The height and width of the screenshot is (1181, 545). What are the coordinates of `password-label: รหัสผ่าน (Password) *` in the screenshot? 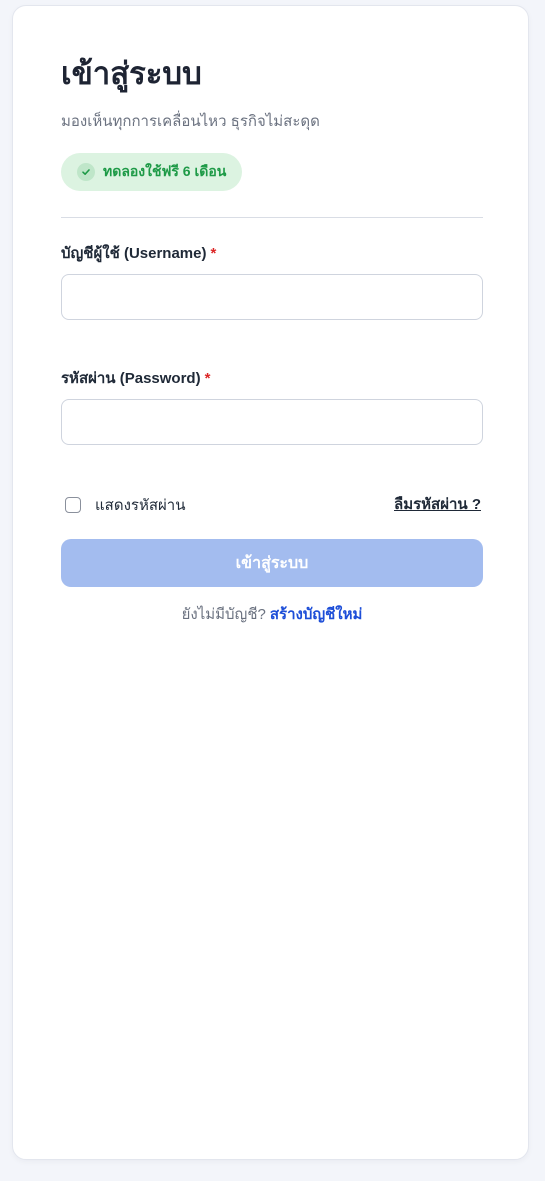 It's located at (135, 379).